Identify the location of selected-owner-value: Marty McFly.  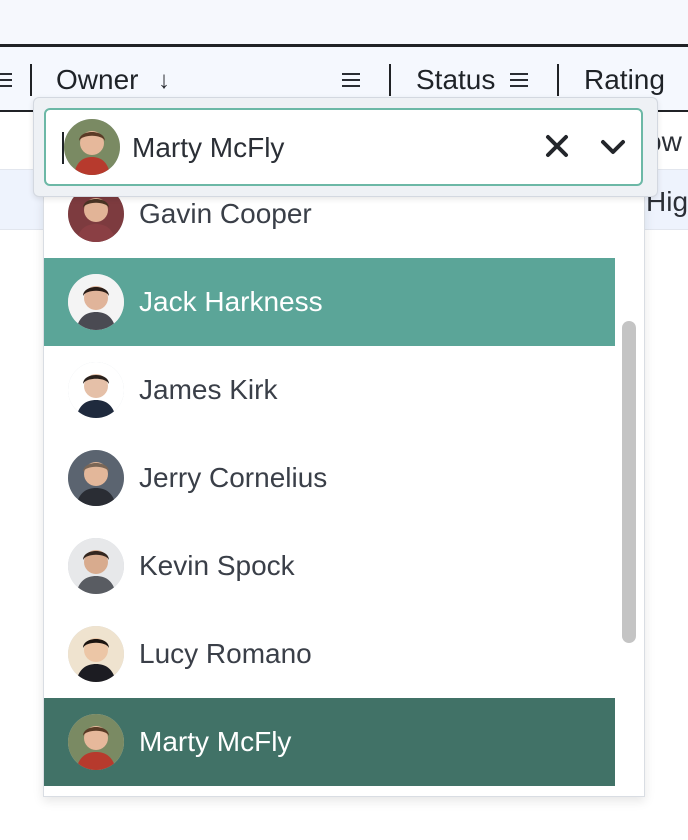
(208, 147).